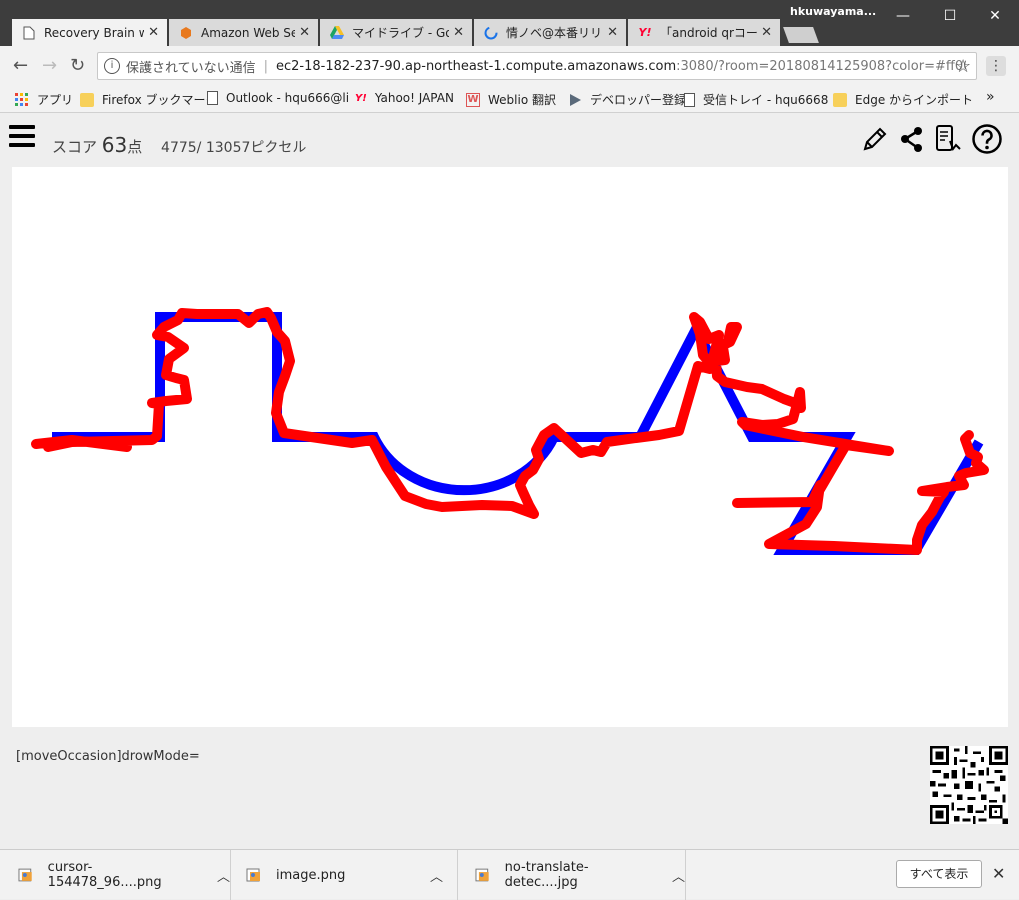 This screenshot has height=900, width=1019. What do you see at coordinates (709, 33) in the screenshot?
I see `tab-label: 「android qrコード 読` at bounding box center [709, 33].